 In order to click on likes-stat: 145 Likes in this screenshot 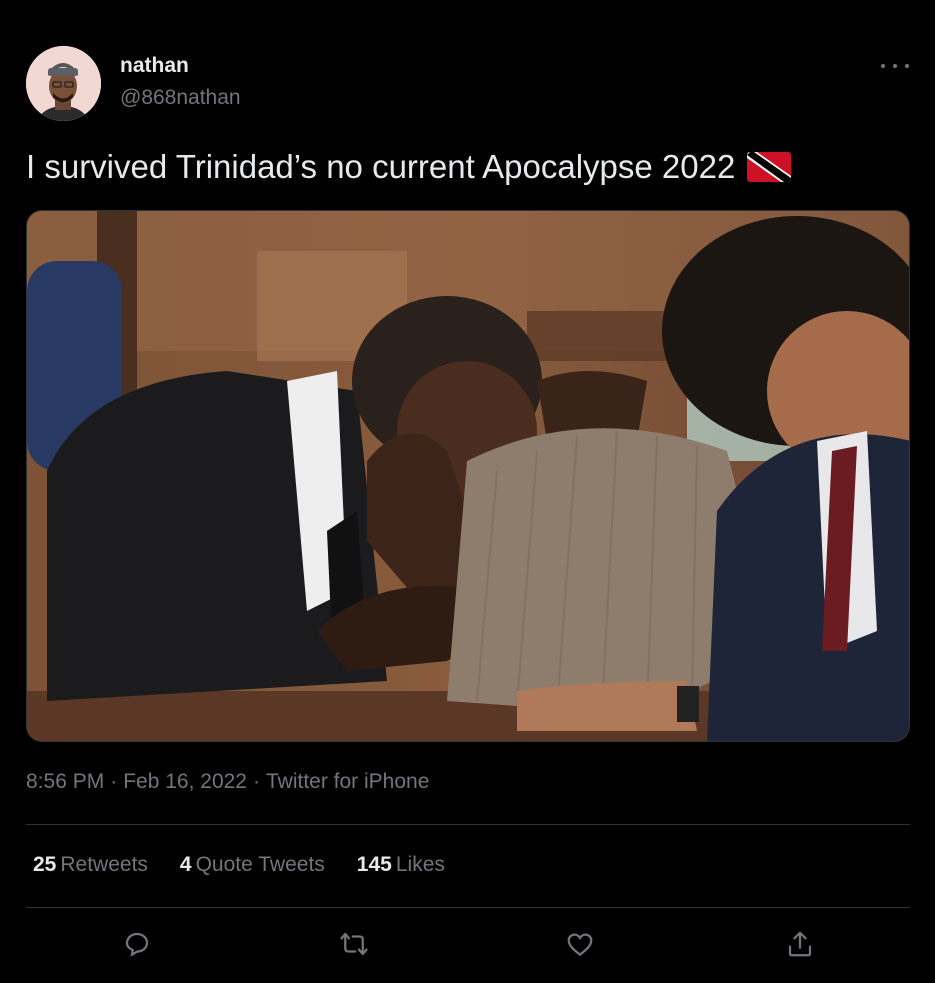, I will do `click(401, 865)`.